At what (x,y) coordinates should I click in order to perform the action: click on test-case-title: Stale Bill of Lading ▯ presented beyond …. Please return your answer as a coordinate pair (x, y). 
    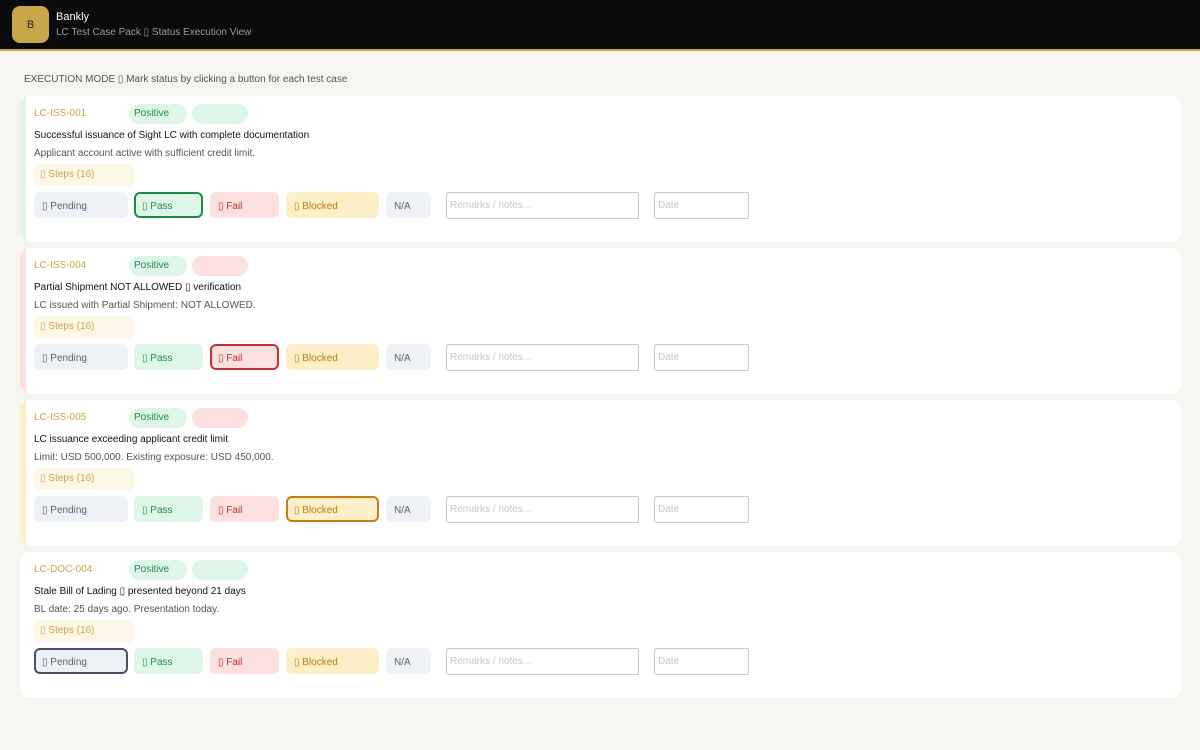
    Looking at the image, I should click on (140, 591).